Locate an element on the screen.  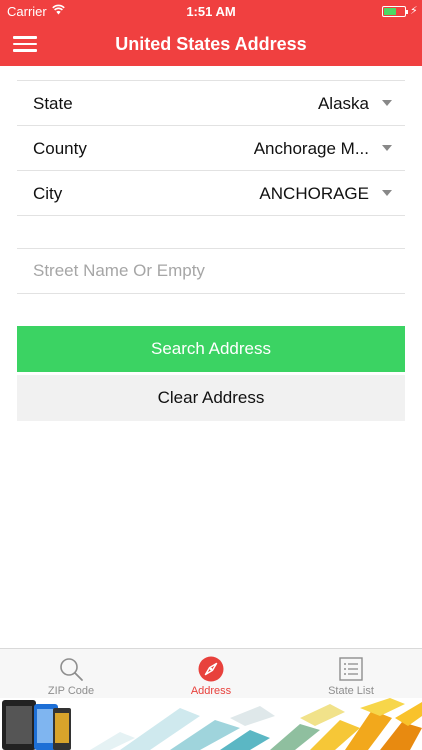
city-label: City is located at coordinates (48, 193).